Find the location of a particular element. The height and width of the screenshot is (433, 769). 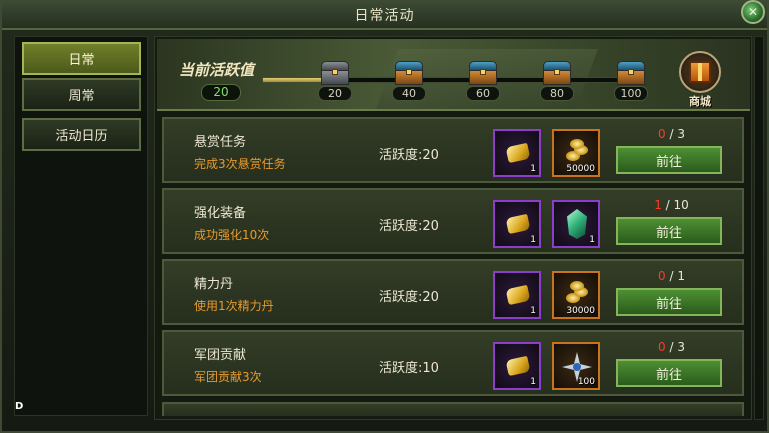

title-bar: 日常活动 ✕ is located at coordinates (384, 15).